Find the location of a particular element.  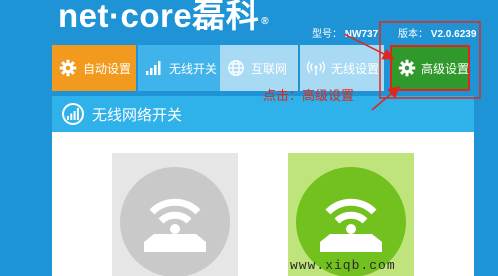

wifi-antenna-icon is located at coordinates (316, 68).